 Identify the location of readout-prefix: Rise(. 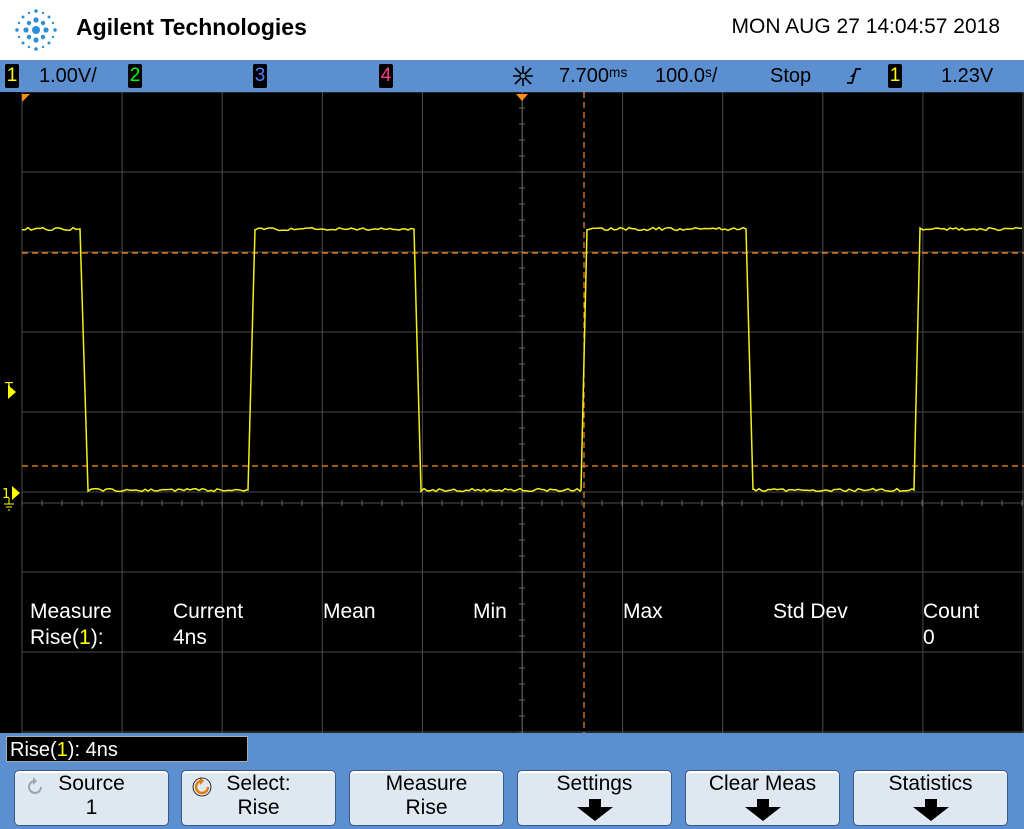
(33, 750).